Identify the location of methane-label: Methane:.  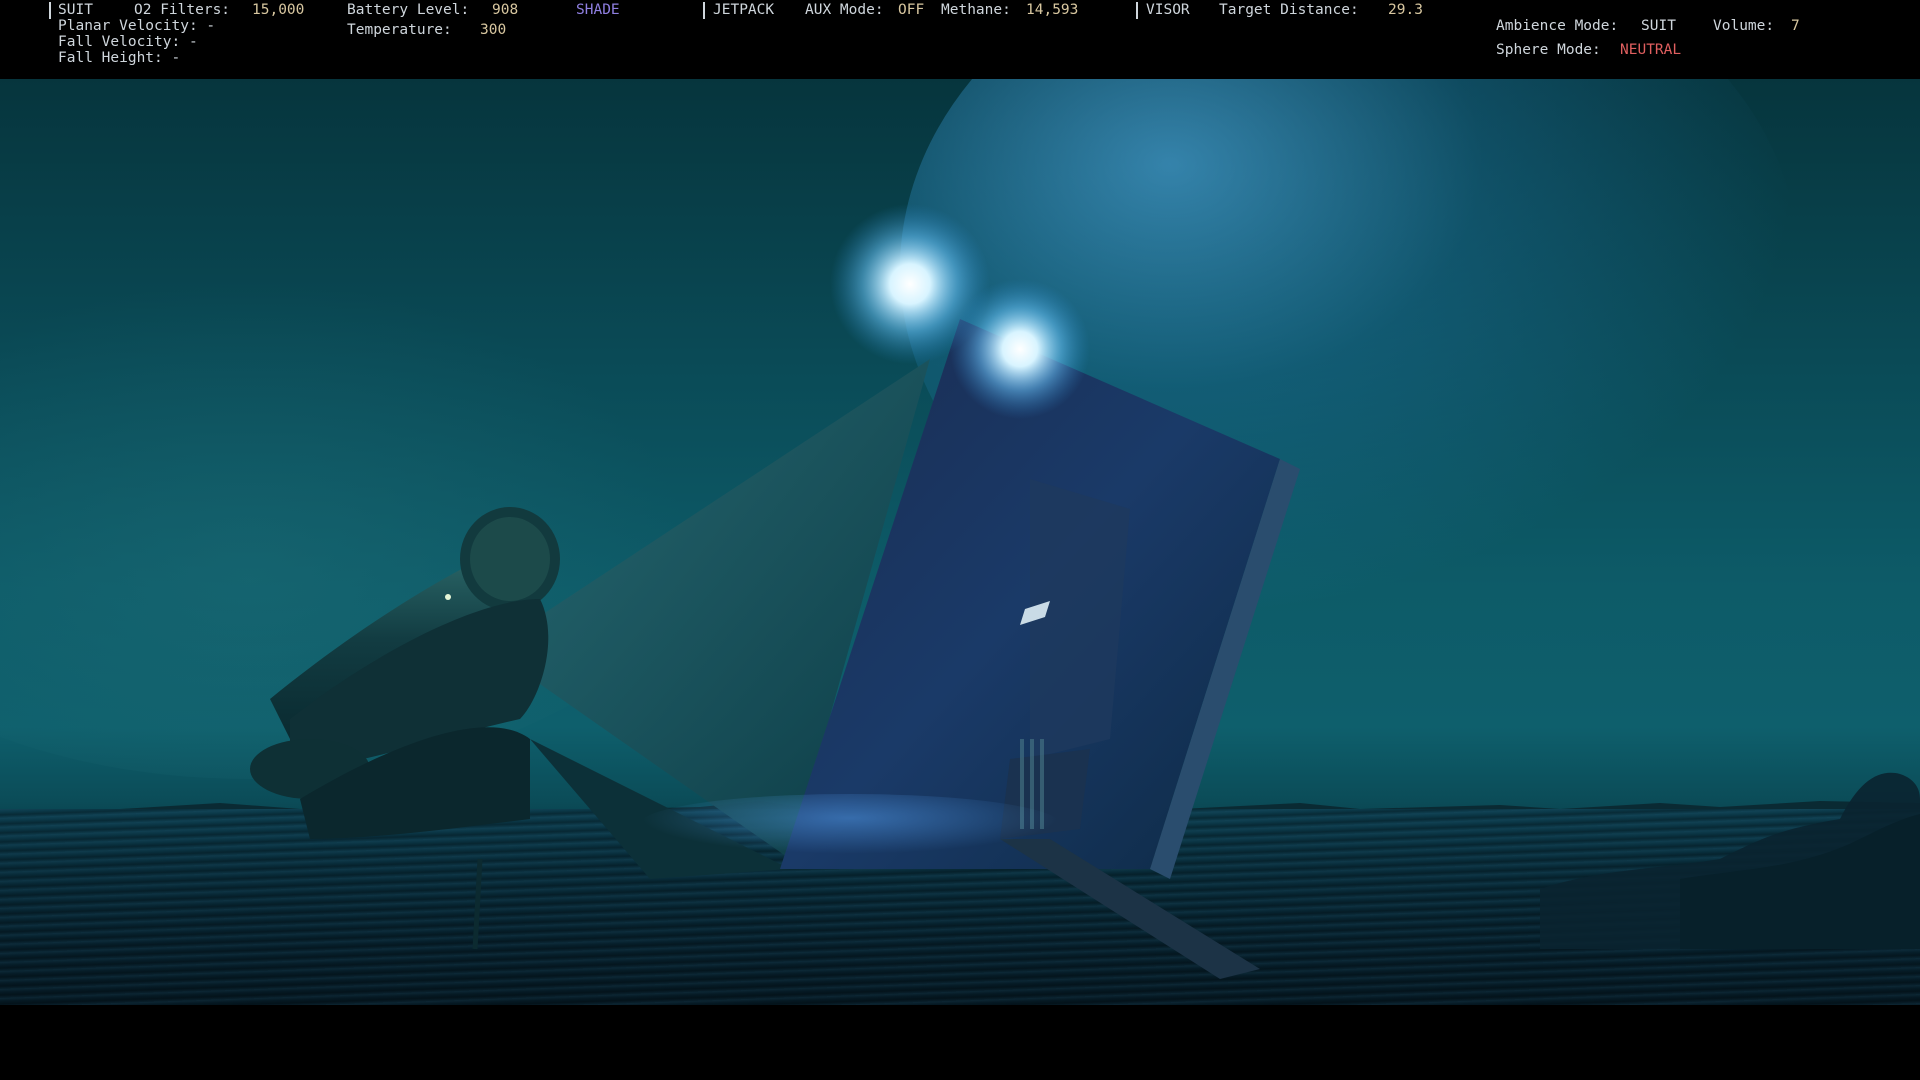
(976, 10).